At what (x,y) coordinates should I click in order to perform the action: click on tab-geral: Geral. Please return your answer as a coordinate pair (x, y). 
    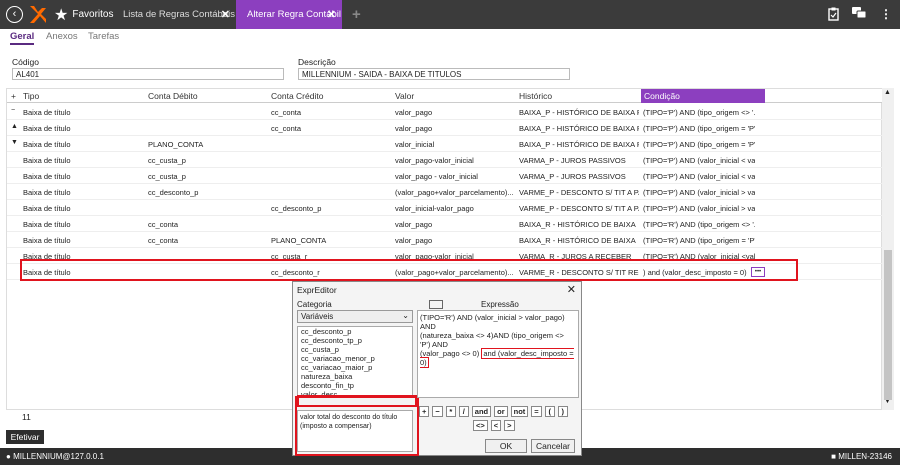
    Looking at the image, I should click on (22, 36).